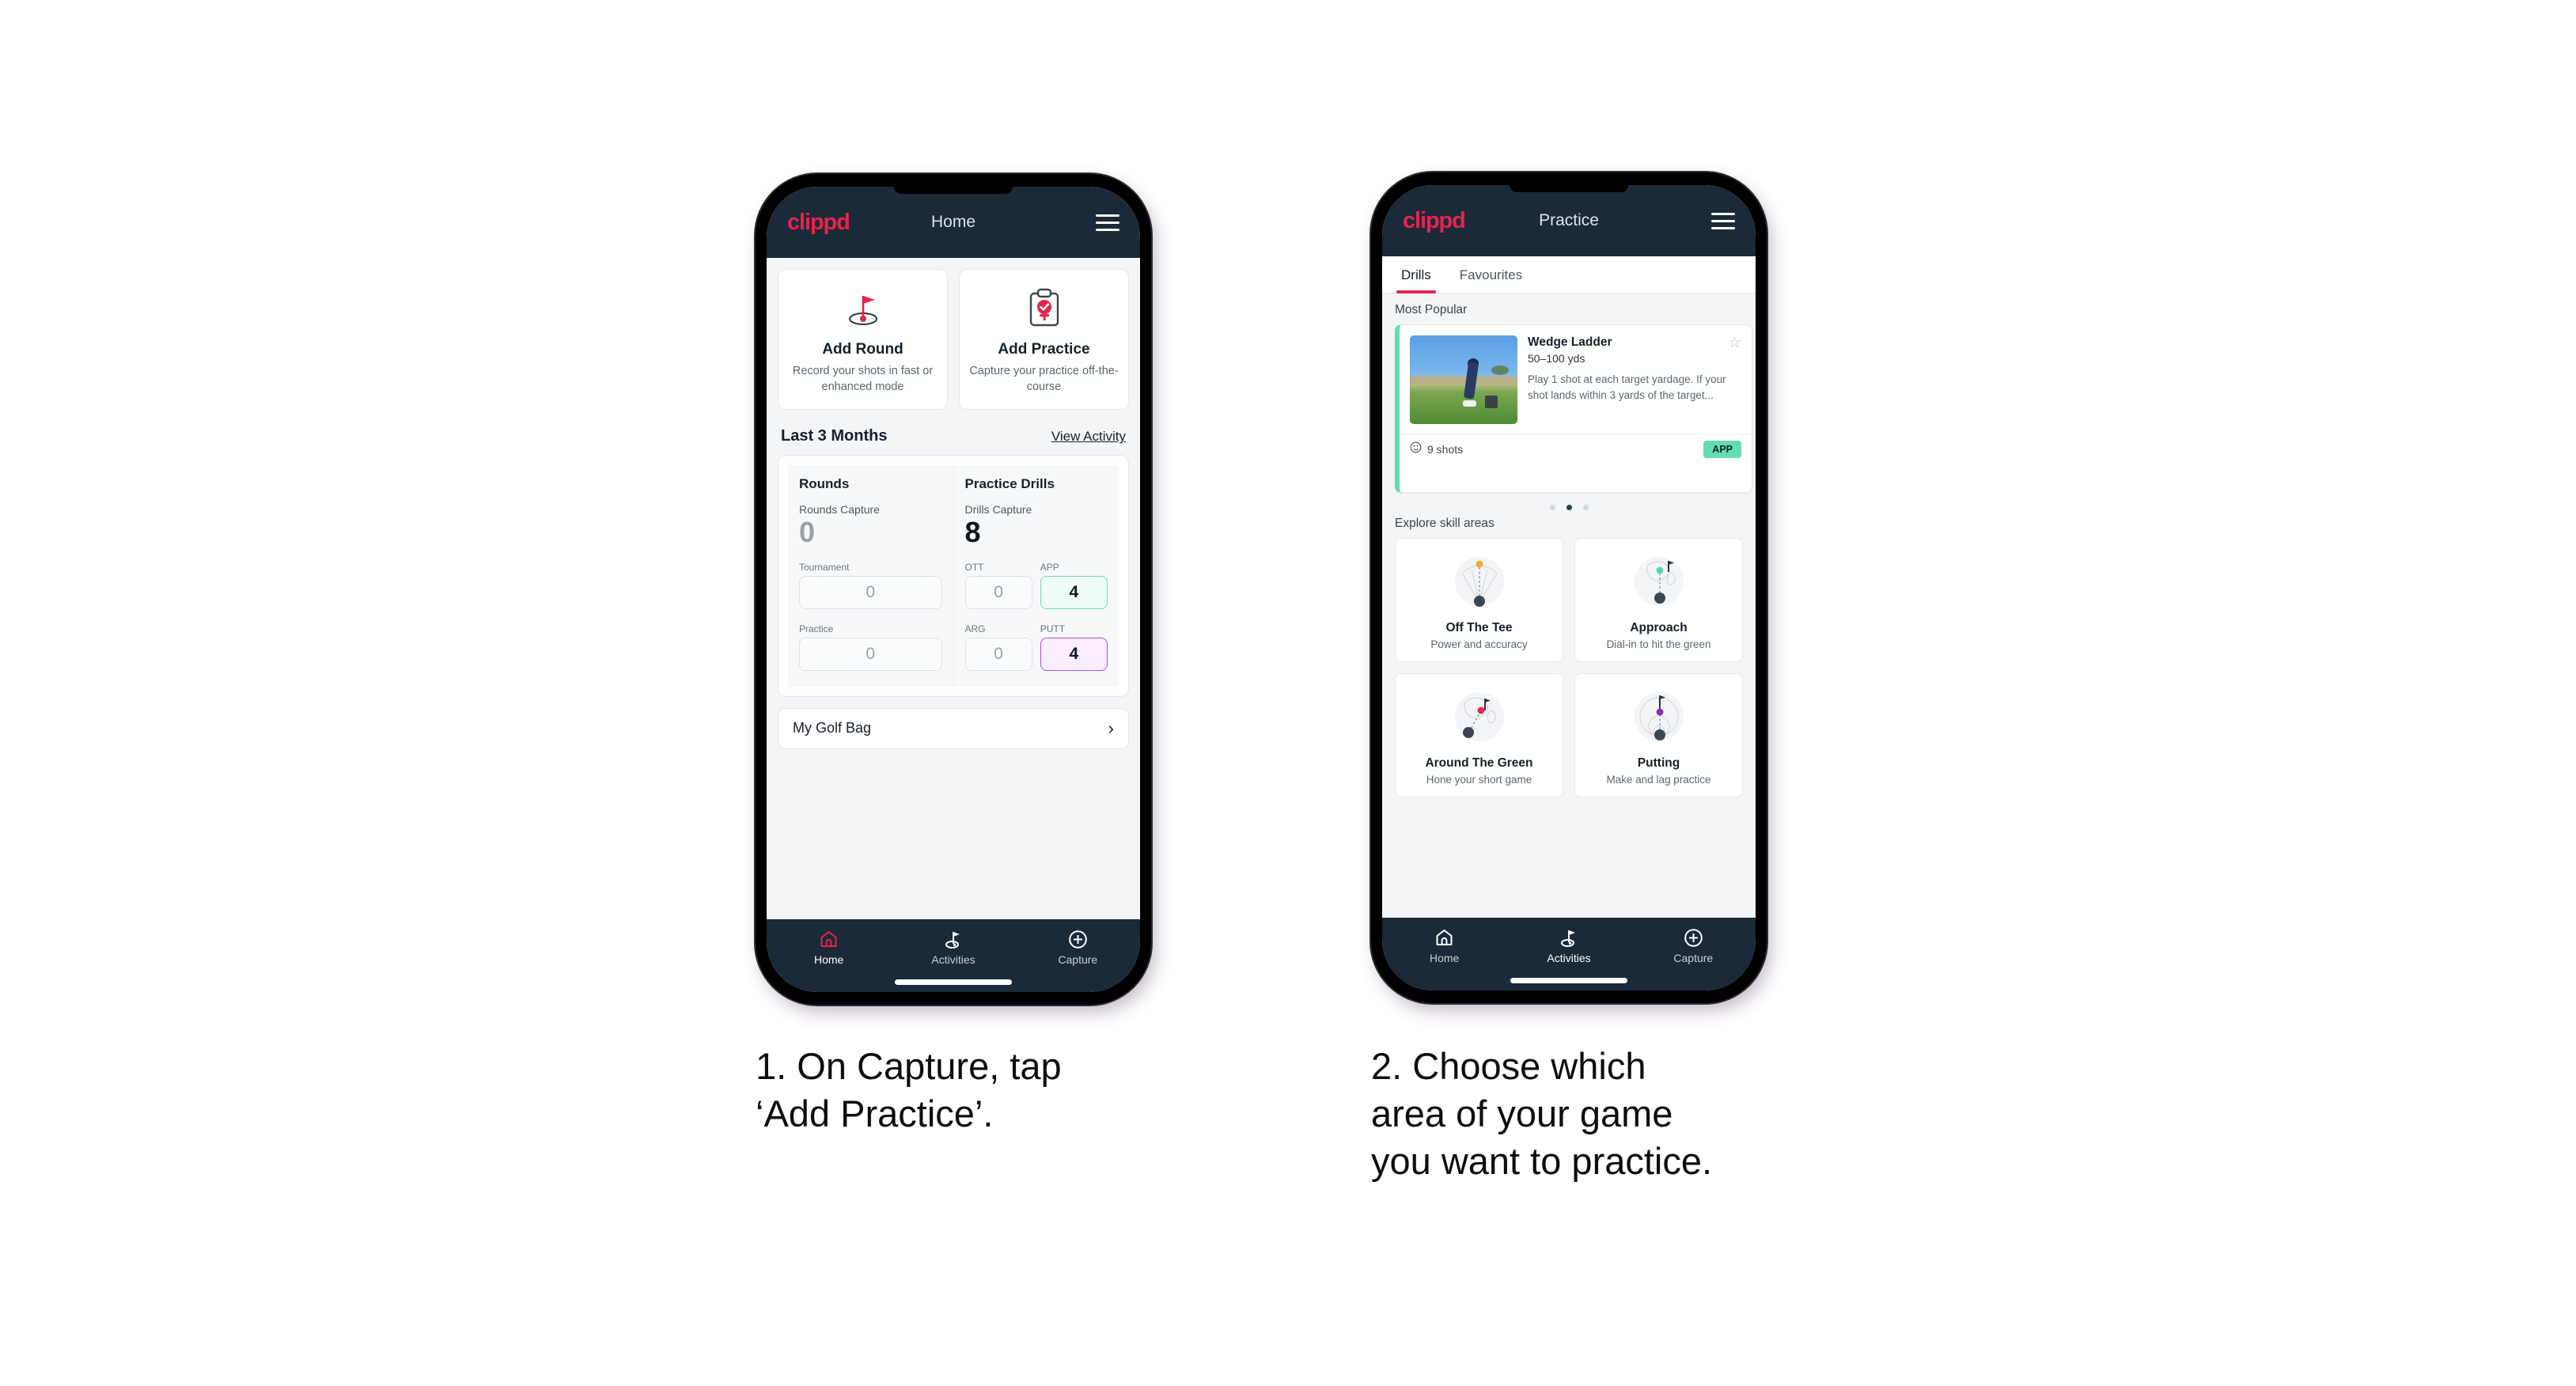 Image resolution: width=2576 pixels, height=1386 pixels. Describe the element at coordinates (998, 510) in the screenshot. I see `drills-capture-label: Drills Capture` at that location.